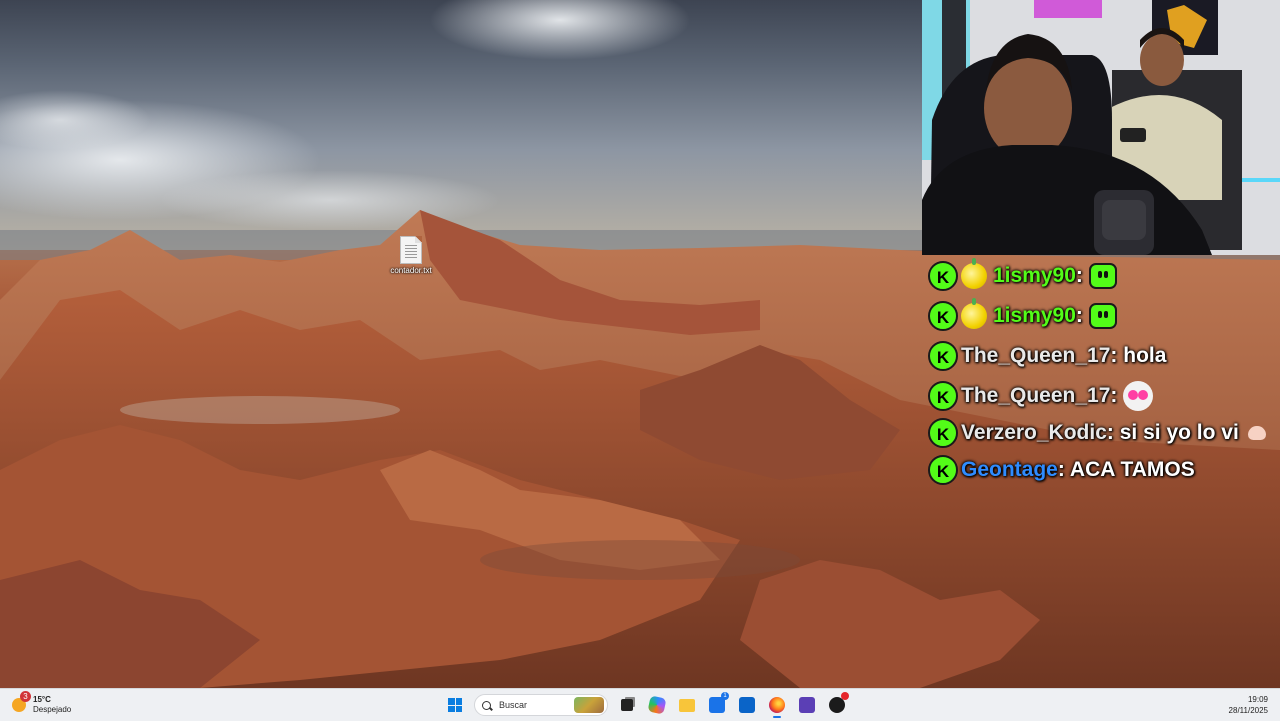 This screenshot has width=1280, height=721. What do you see at coordinates (486, 705) in the screenshot?
I see `search-icon` at bounding box center [486, 705].